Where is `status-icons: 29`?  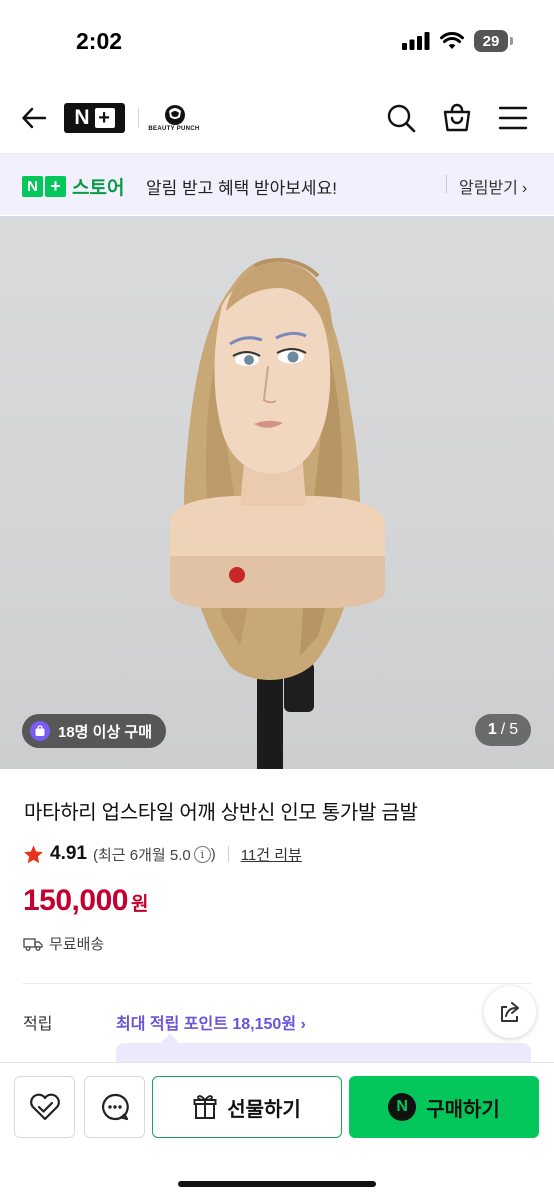 status-icons: 29 is located at coordinates (457, 41).